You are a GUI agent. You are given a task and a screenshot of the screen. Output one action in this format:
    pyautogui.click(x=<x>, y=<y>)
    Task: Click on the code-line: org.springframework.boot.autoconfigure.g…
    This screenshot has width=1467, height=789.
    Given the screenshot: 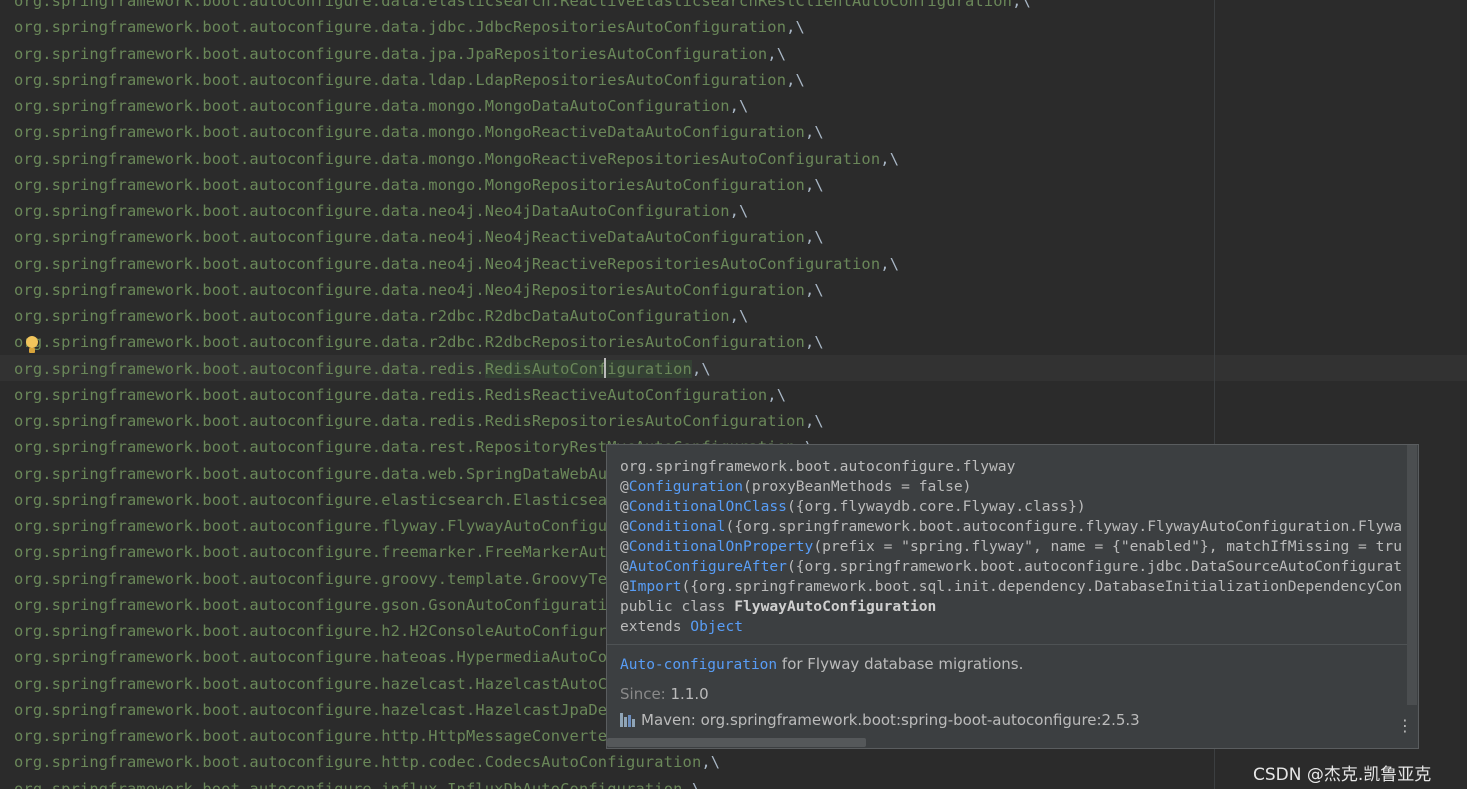 What is the action you would take?
    pyautogui.click(x=329, y=605)
    